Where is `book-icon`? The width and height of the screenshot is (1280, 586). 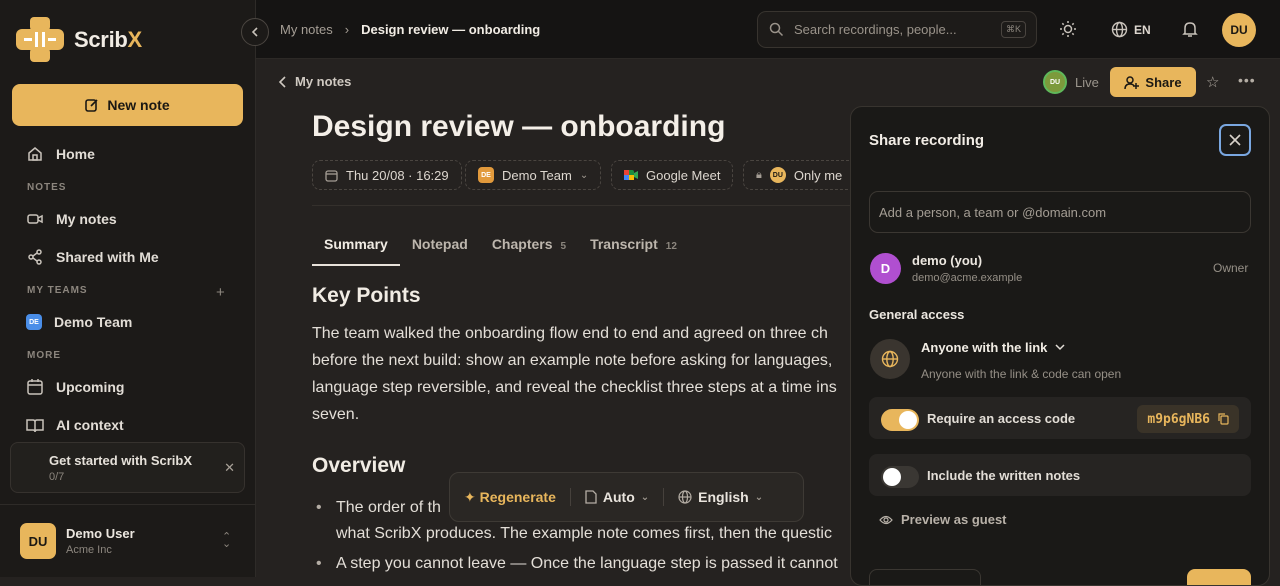
book-icon is located at coordinates (35, 426).